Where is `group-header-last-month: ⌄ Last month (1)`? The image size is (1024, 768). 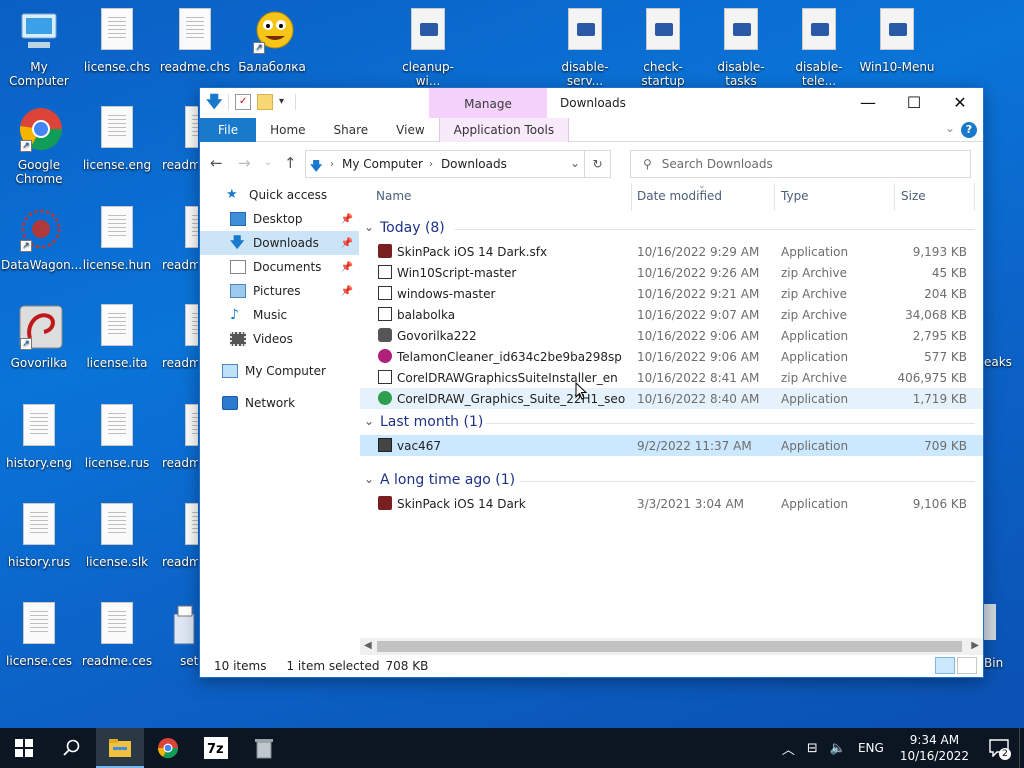 group-header-last-month: ⌄ Last month (1) is located at coordinates (671, 422).